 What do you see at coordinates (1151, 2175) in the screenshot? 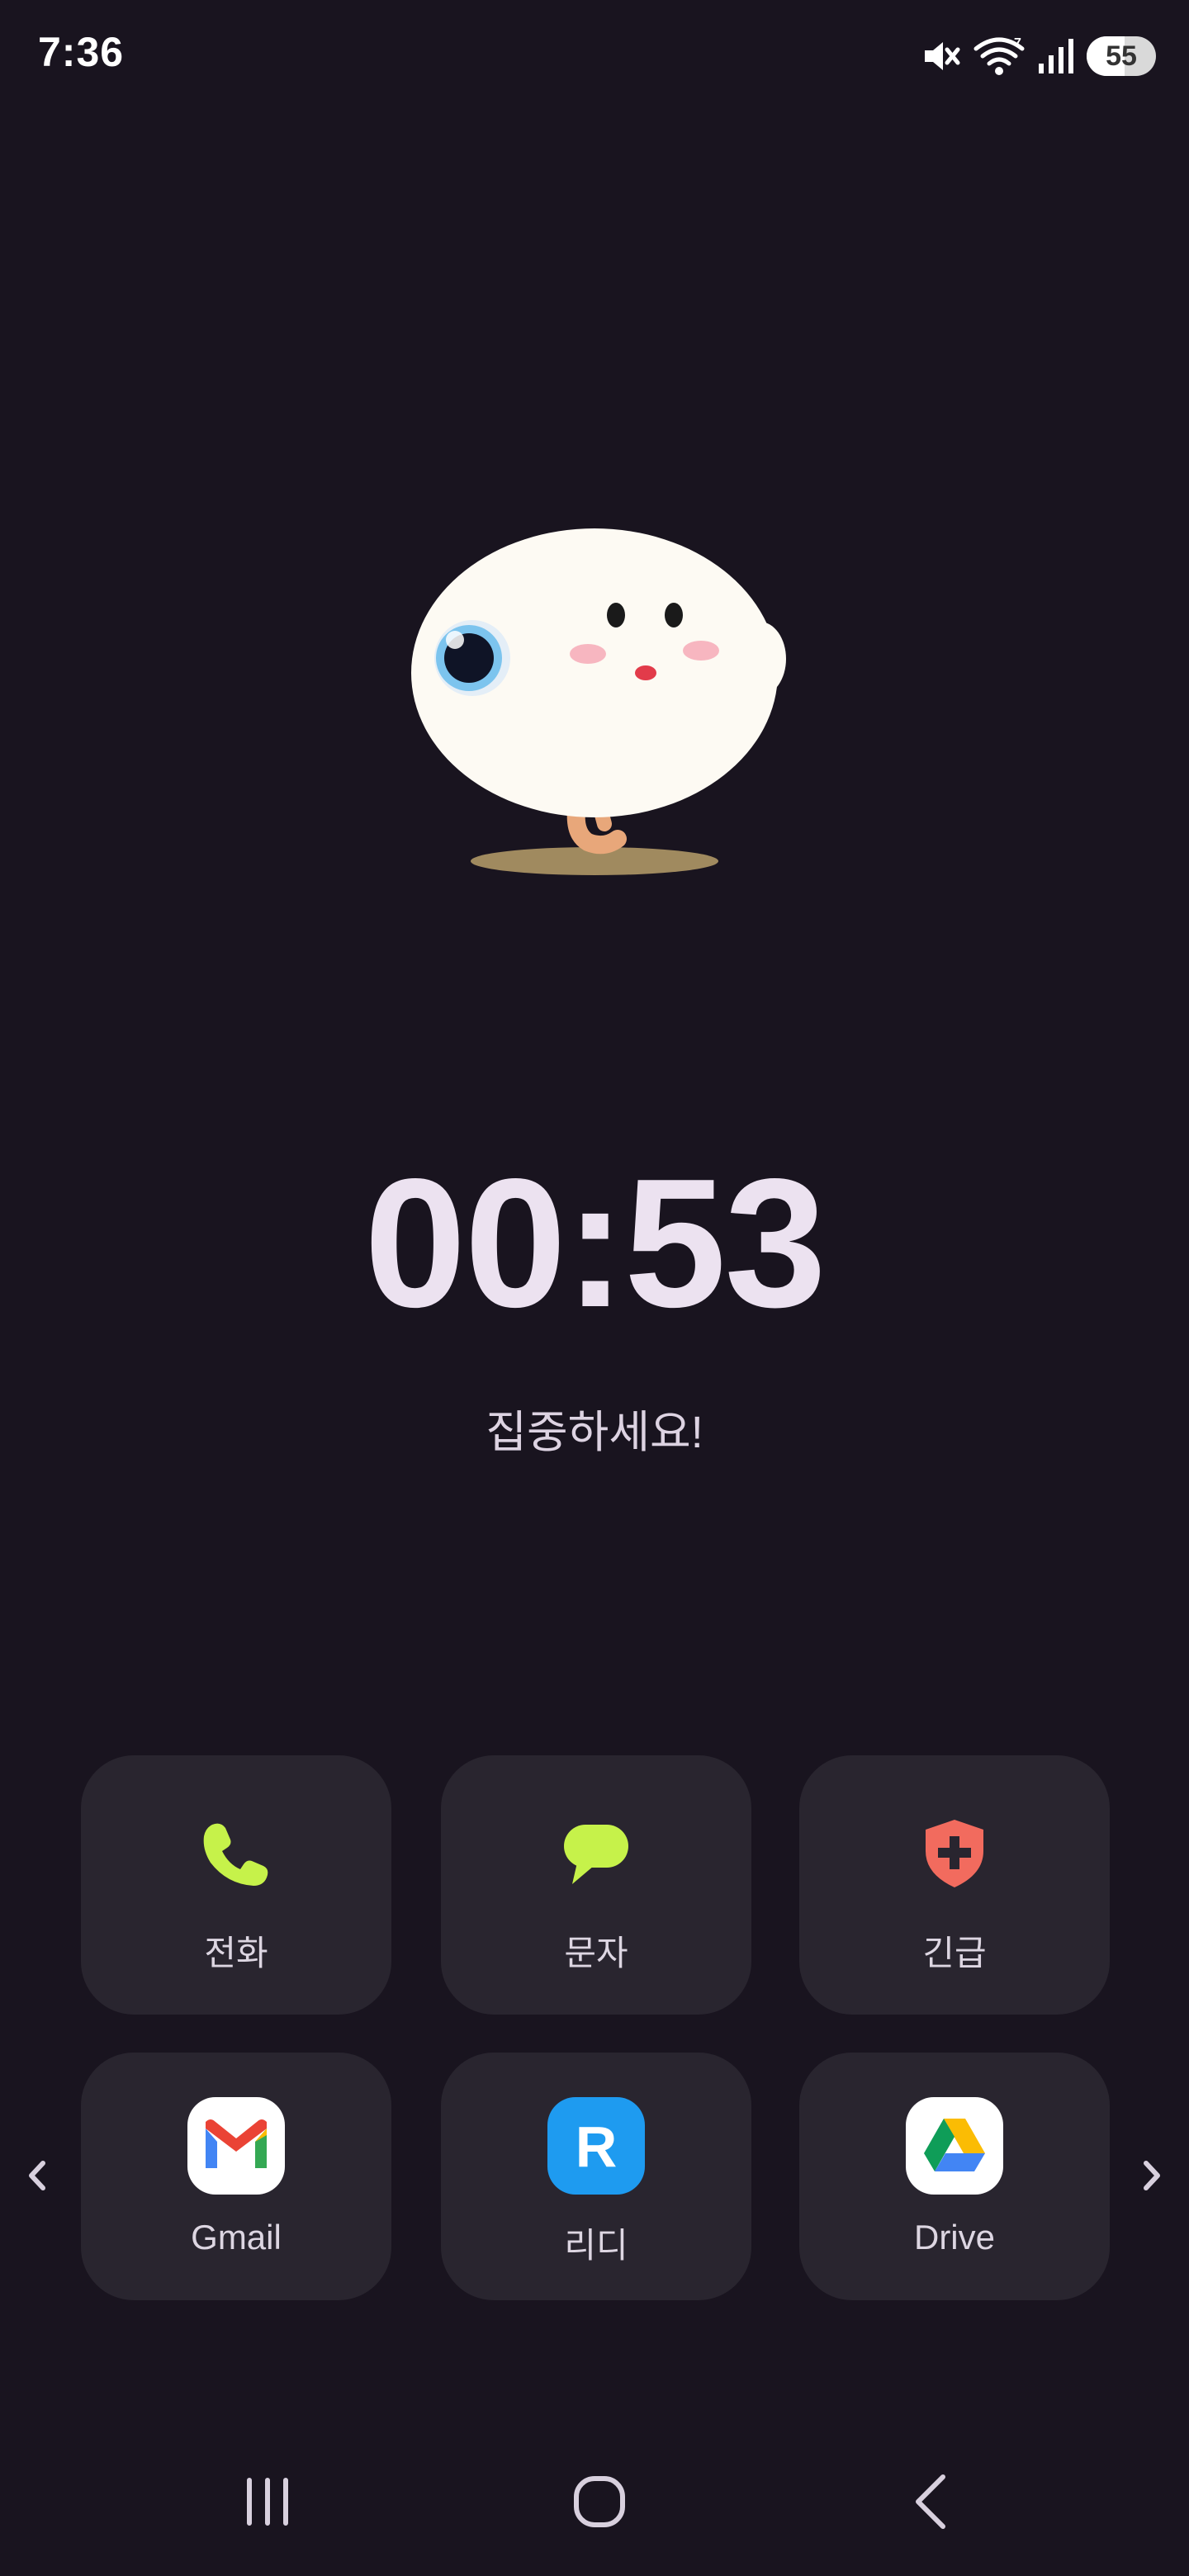
I see `chevron-right-icon` at bounding box center [1151, 2175].